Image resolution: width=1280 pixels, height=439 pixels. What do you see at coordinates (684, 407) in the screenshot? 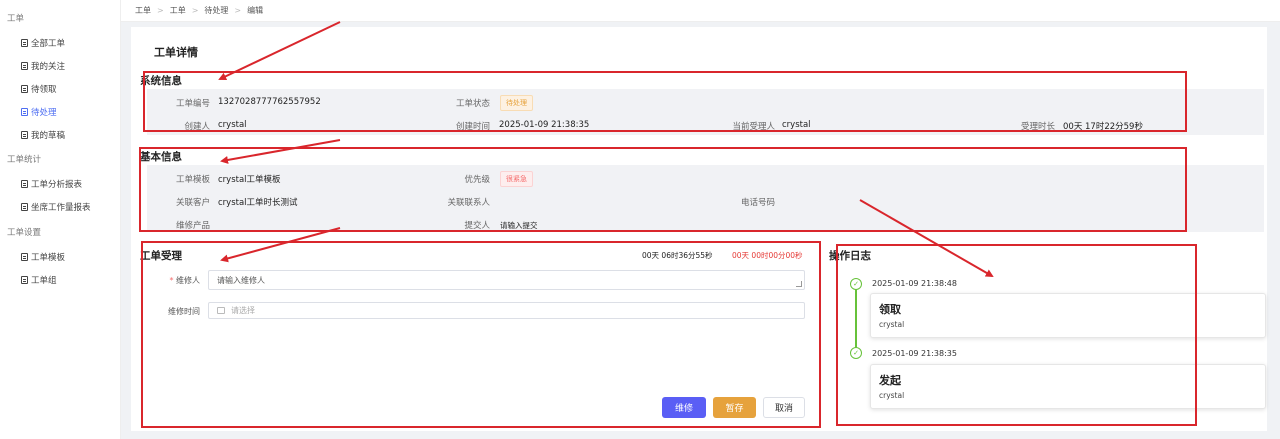
I see `repair-button: 维修` at bounding box center [684, 407].